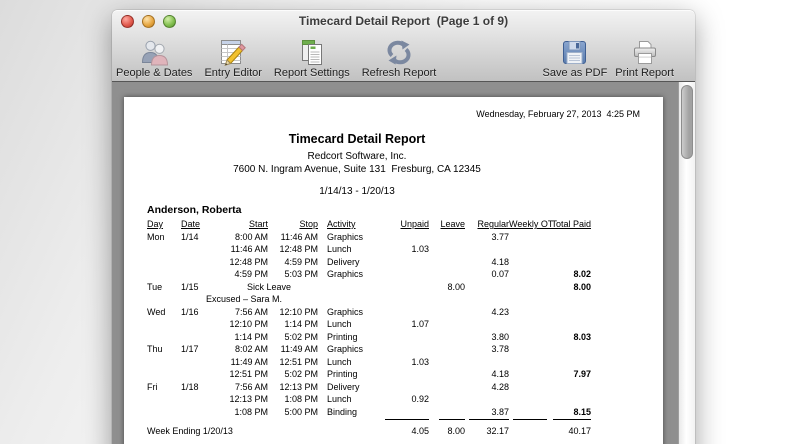 The height and width of the screenshot is (444, 800). Describe the element at coordinates (420, 324) in the screenshot. I see `cell-unpaid: 1.07` at that location.